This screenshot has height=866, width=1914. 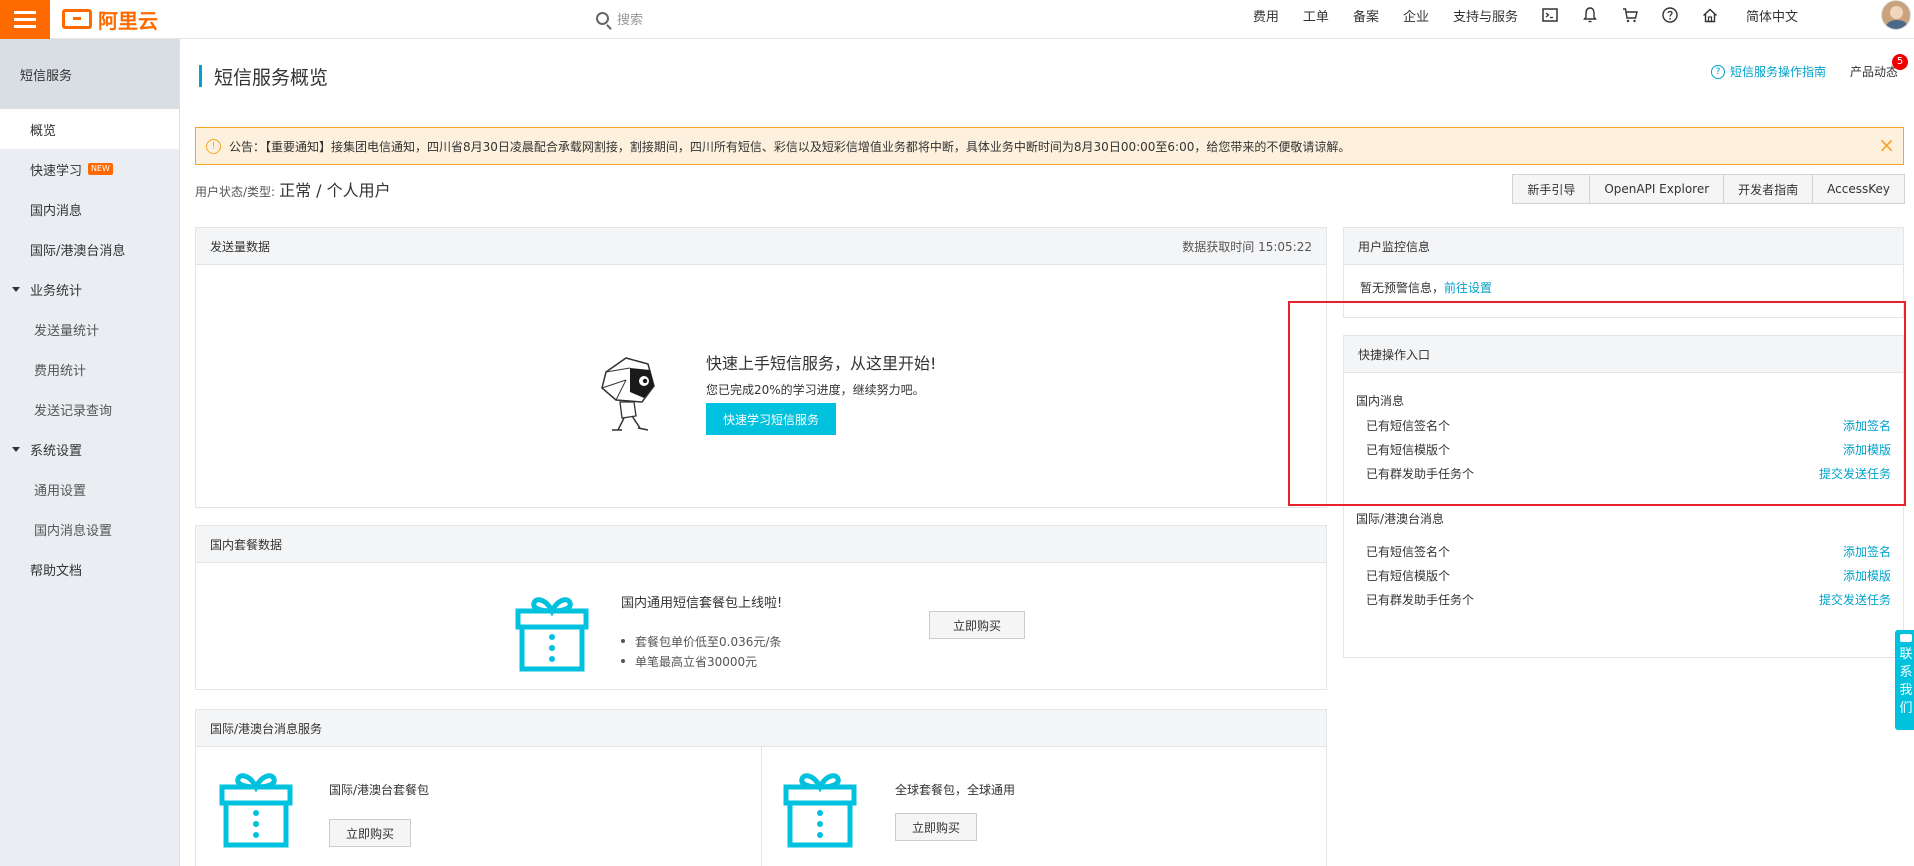 I want to click on search-box: 搜索, so click(x=619, y=18).